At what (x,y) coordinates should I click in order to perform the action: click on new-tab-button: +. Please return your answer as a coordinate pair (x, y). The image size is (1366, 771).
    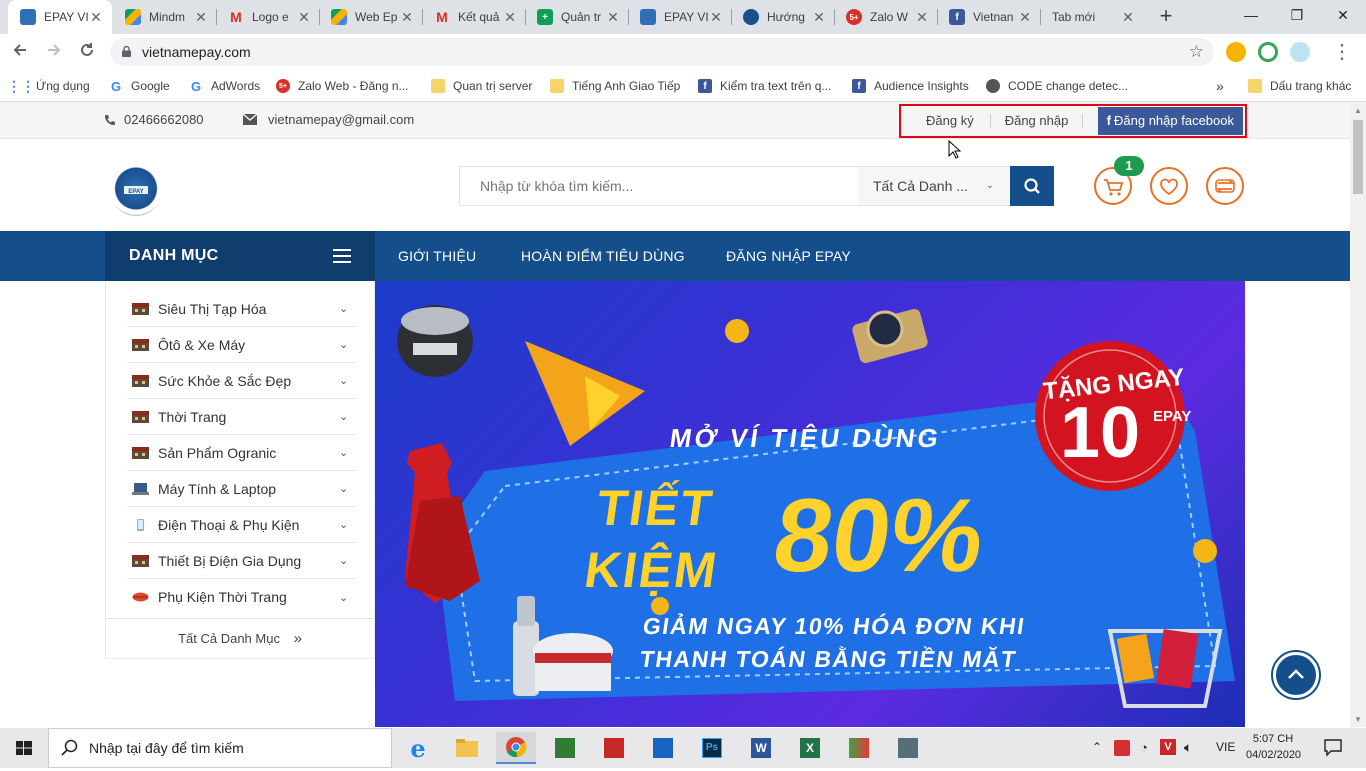
    Looking at the image, I should click on (1166, 17).